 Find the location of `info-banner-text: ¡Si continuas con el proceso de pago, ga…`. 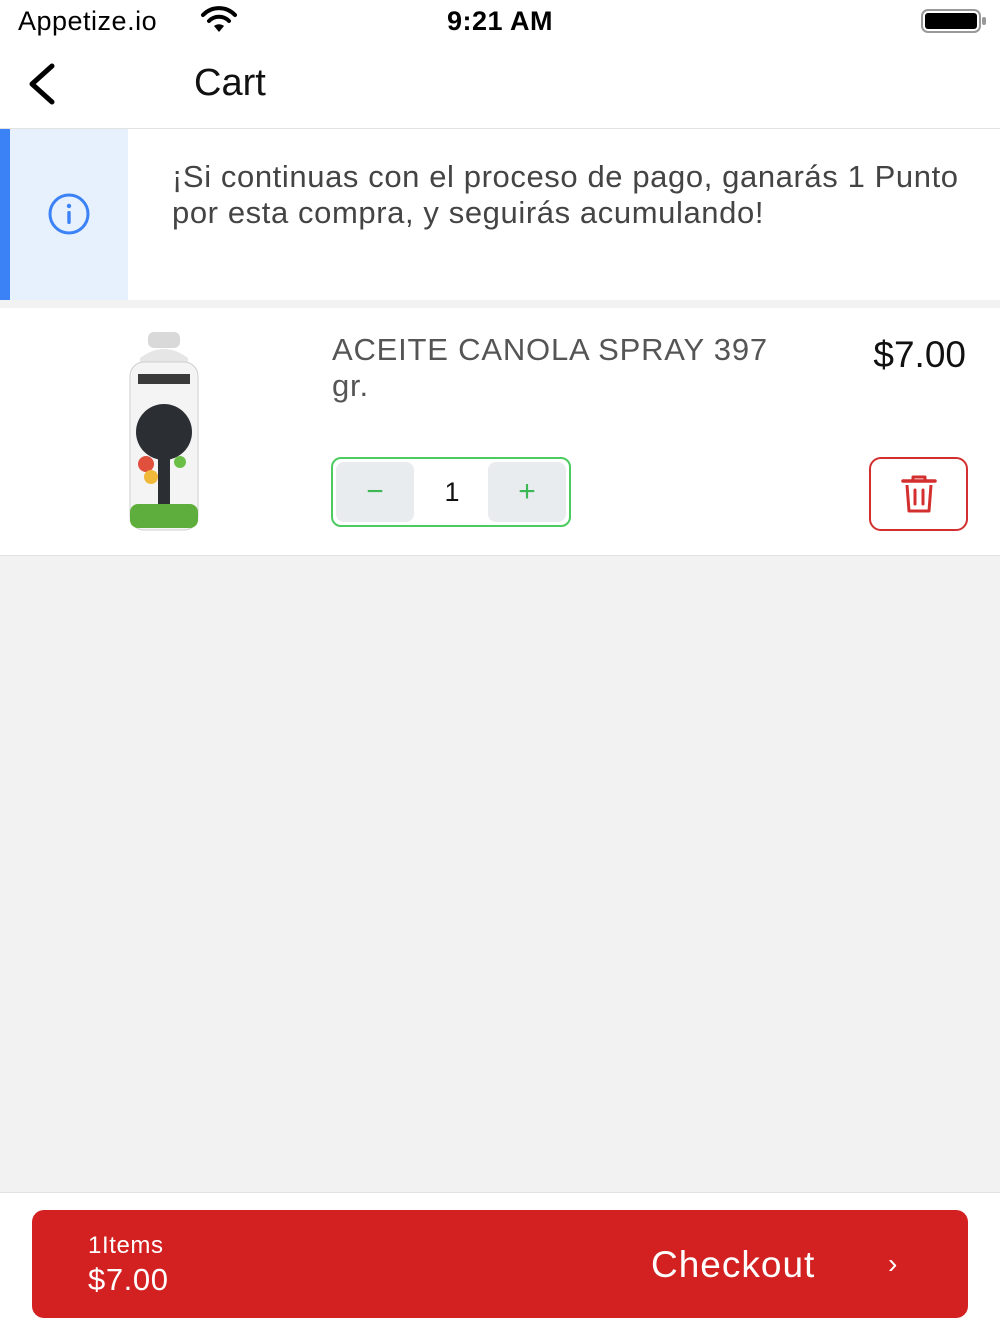

info-banner-text: ¡Si continuas con el proceso de pago, ga… is located at coordinates (565, 194).